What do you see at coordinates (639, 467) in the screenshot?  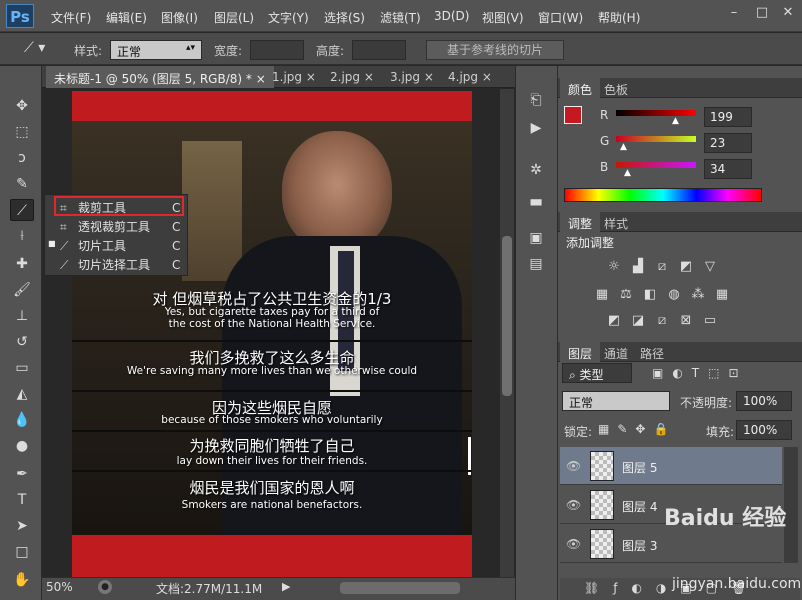 I see `layer-name: 图层 5` at bounding box center [639, 467].